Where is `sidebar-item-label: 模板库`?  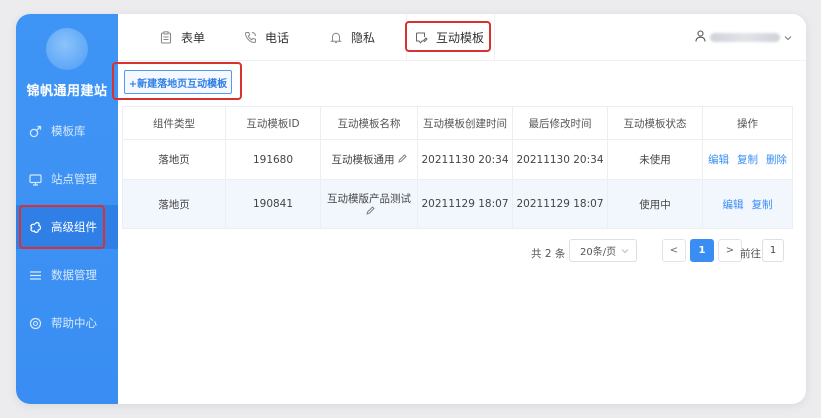 sidebar-item-label: 模板库 is located at coordinates (68, 131).